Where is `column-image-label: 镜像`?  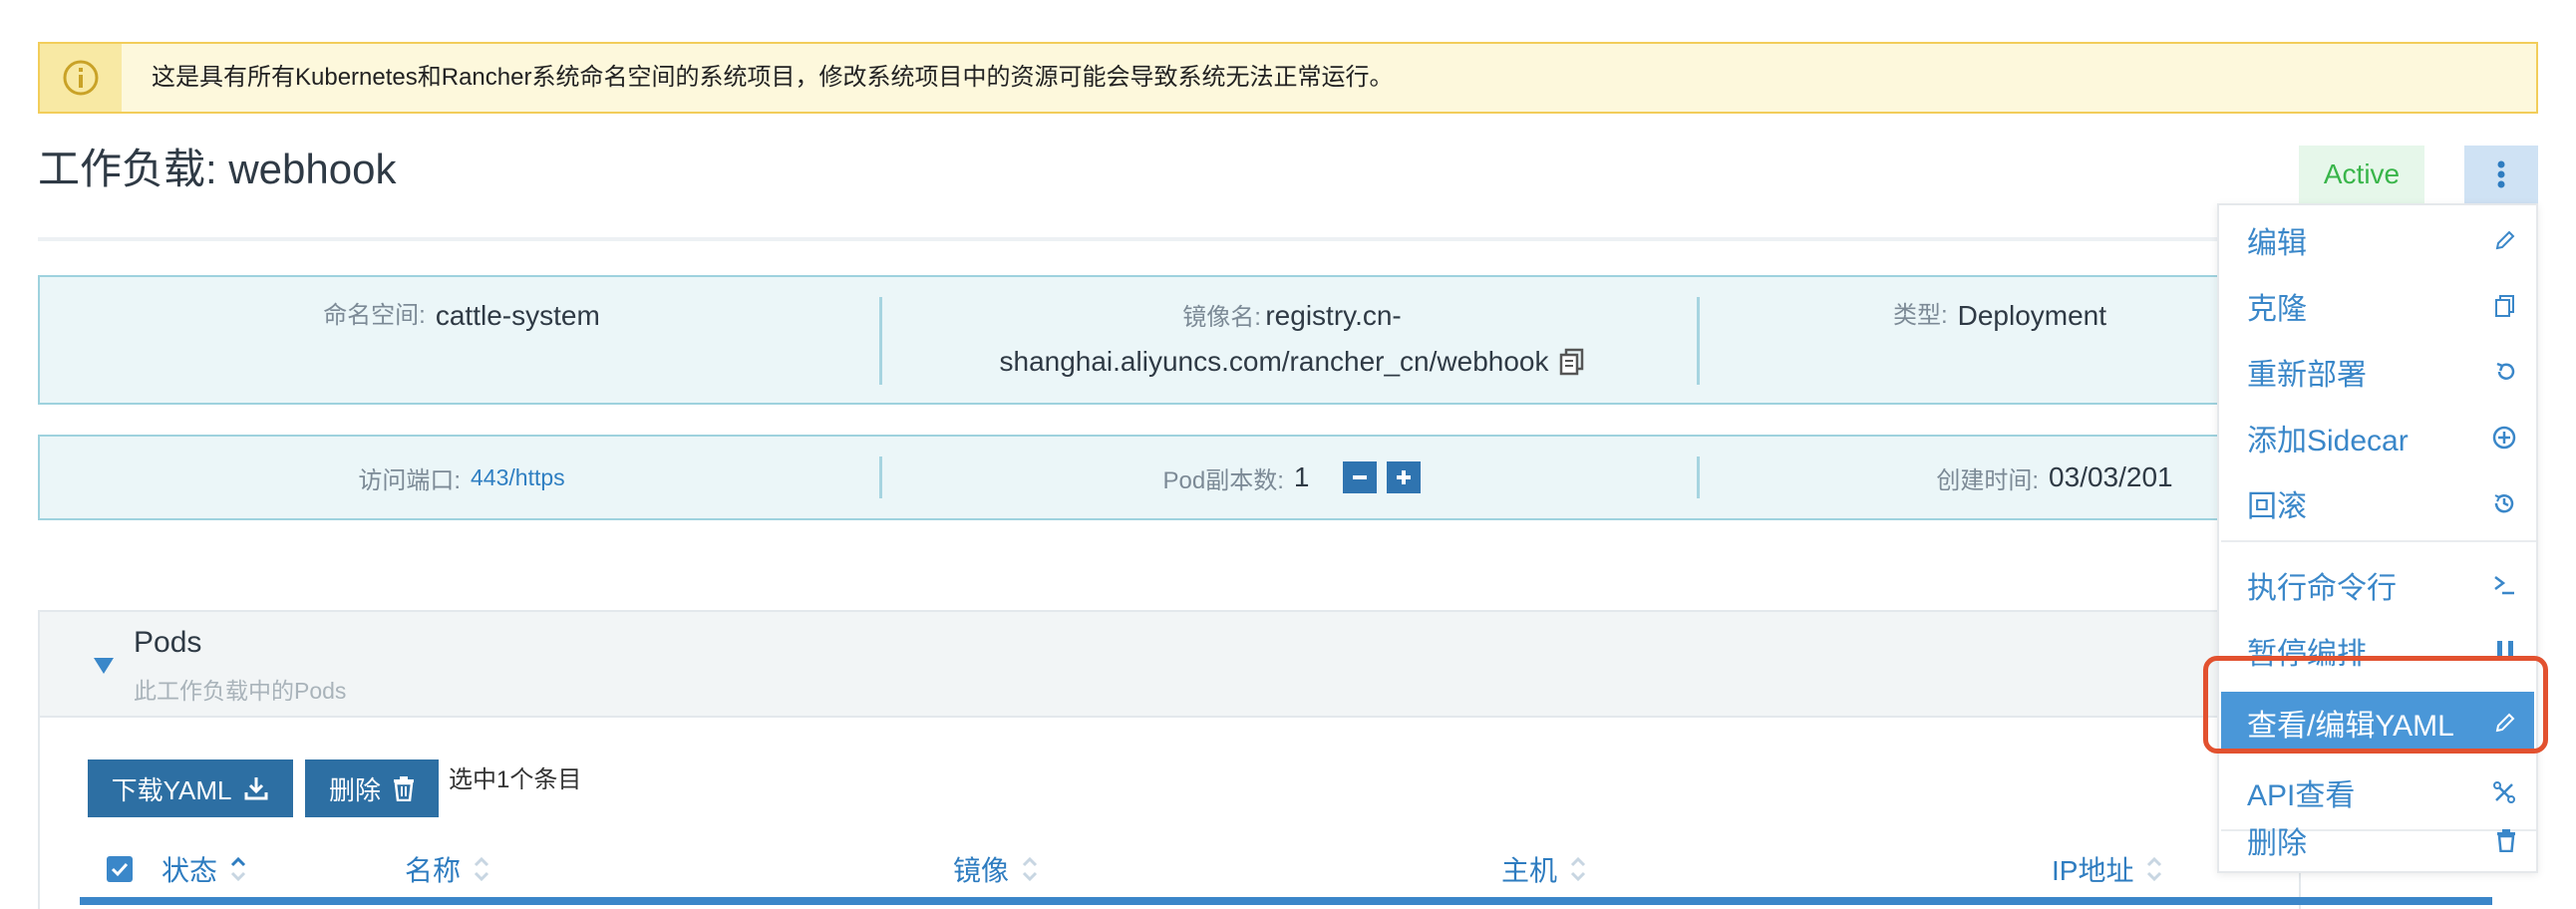 column-image-label: 镜像 is located at coordinates (981, 870).